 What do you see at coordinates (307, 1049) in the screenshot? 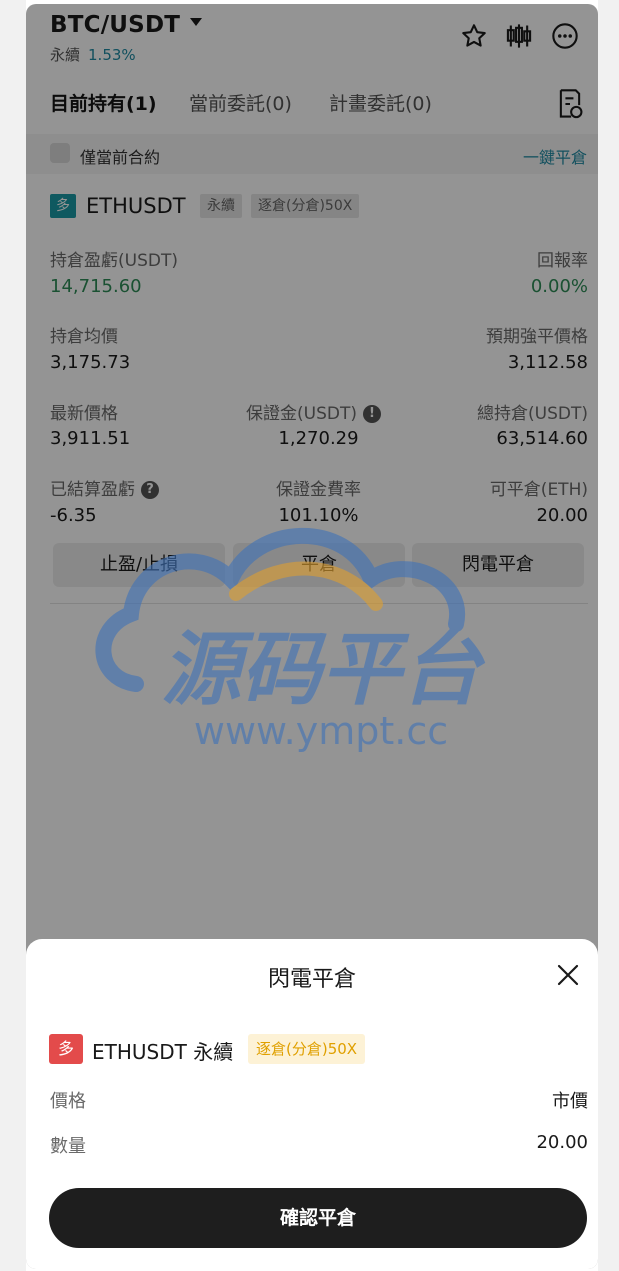
I see `margin-mode-tag: 逐倉(分倉)50X` at bounding box center [307, 1049].